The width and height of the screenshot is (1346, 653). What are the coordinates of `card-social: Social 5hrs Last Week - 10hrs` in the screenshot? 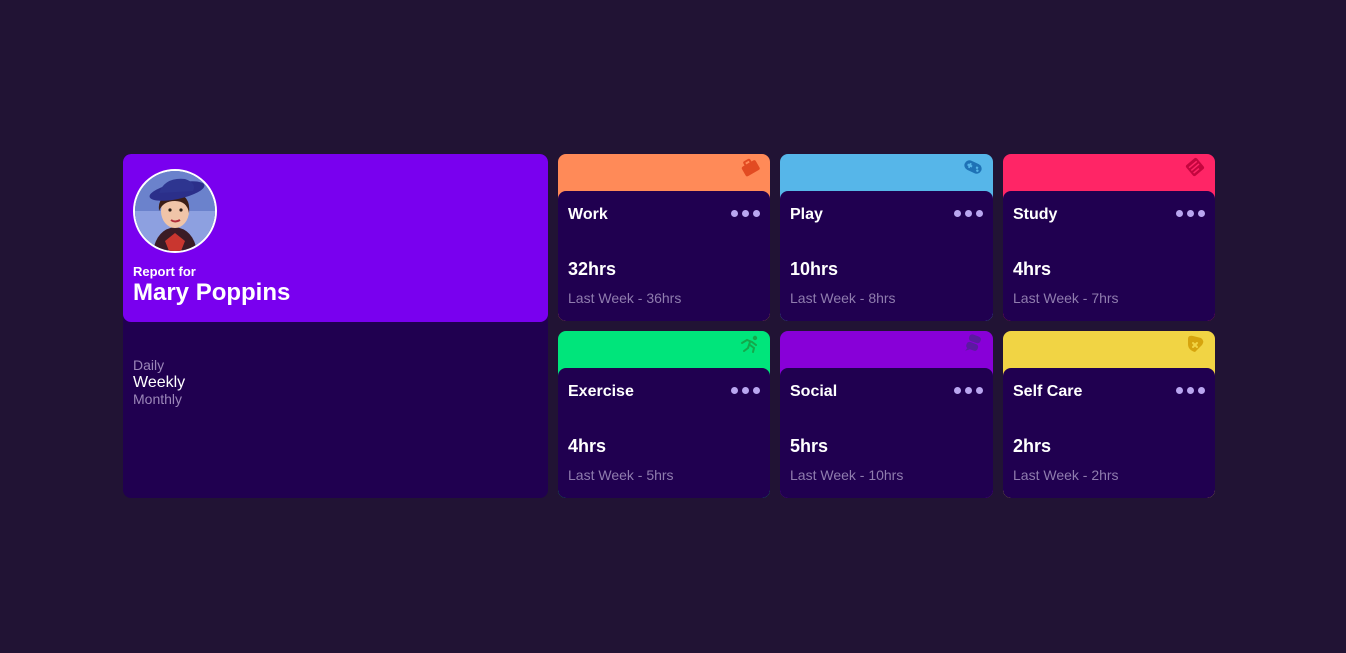 It's located at (886, 414).